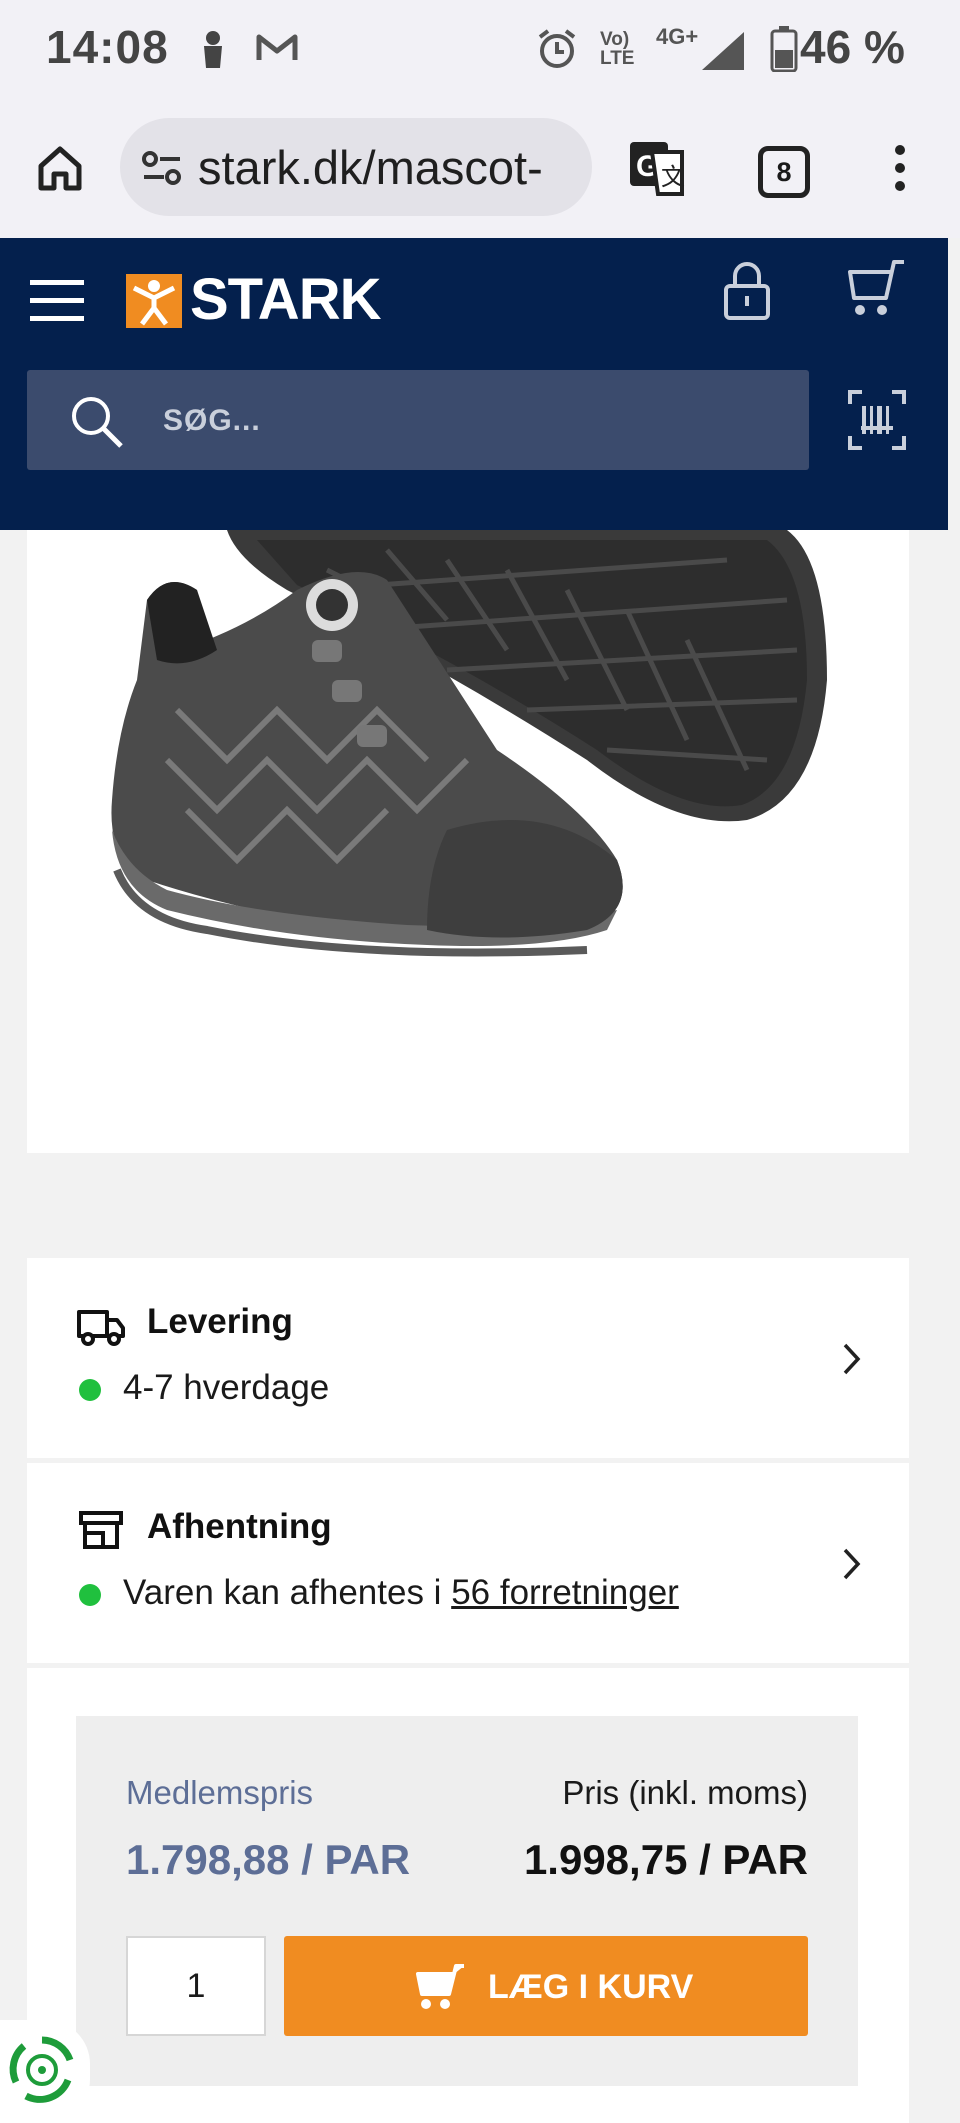 The width and height of the screenshot is (960, 2123). I want to click on add-to-cart-label: LÆG I KURV, so click(591, 1987).